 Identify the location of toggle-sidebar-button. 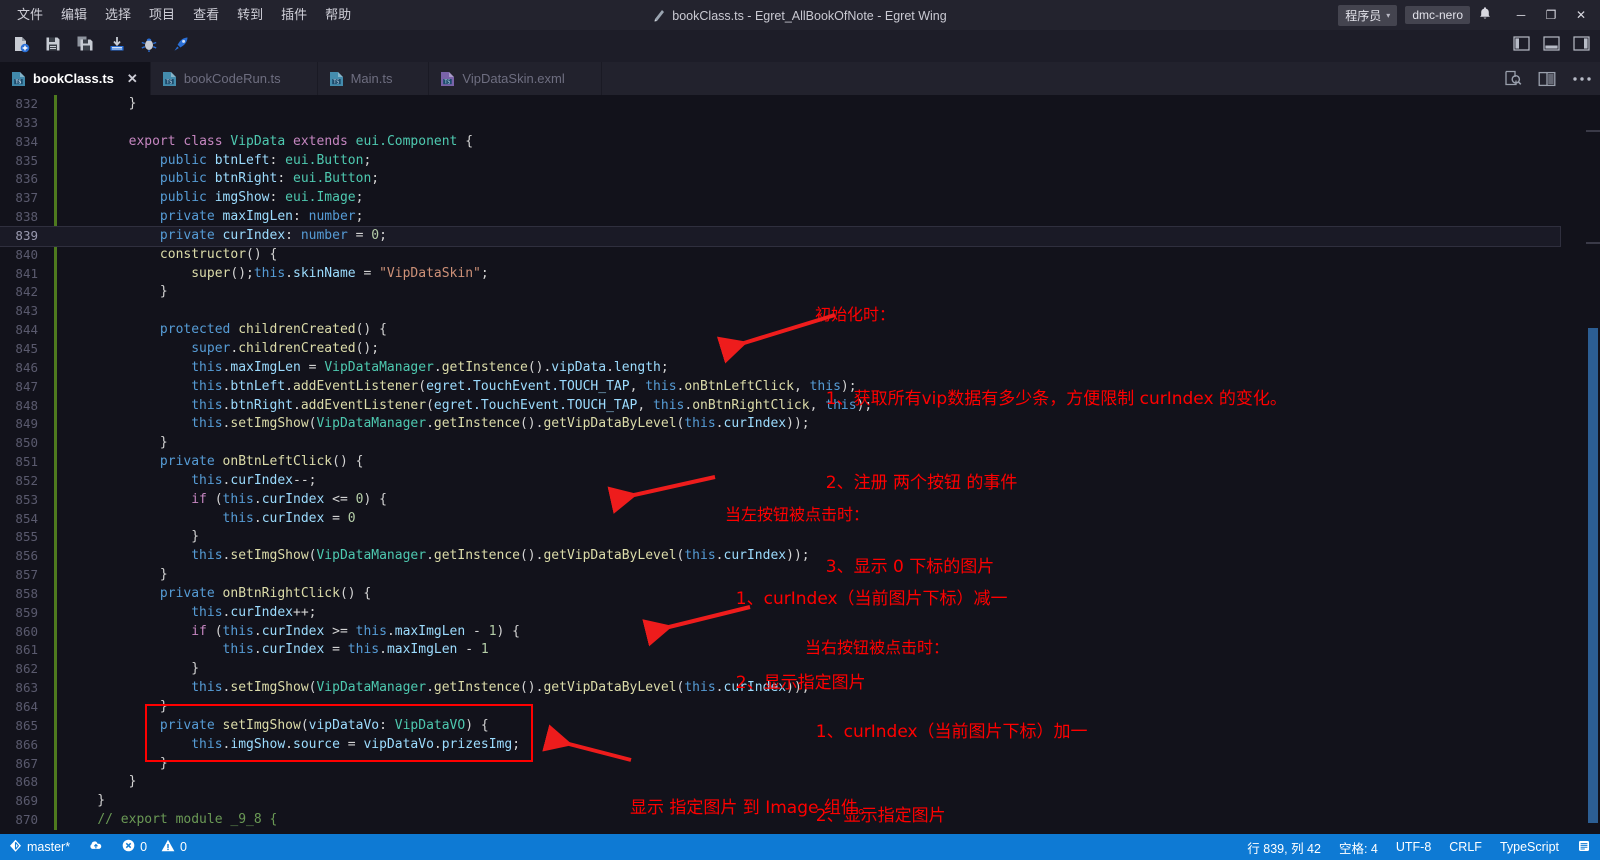
(1521, 46).